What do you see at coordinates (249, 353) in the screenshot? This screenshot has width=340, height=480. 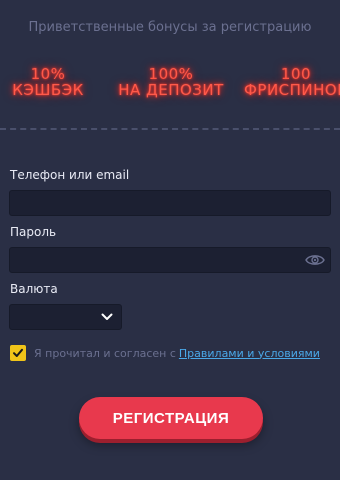 I see `terms-link: Правилами и условиями` at bounding box center [249, 353].